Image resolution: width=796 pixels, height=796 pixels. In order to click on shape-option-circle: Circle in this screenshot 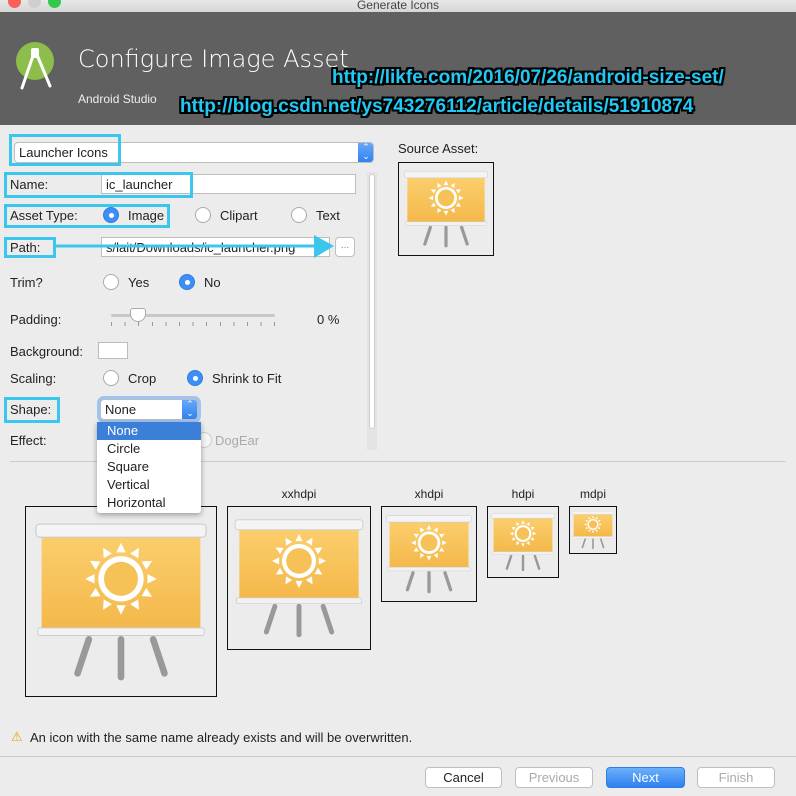, I will do `click(149, 449)`.